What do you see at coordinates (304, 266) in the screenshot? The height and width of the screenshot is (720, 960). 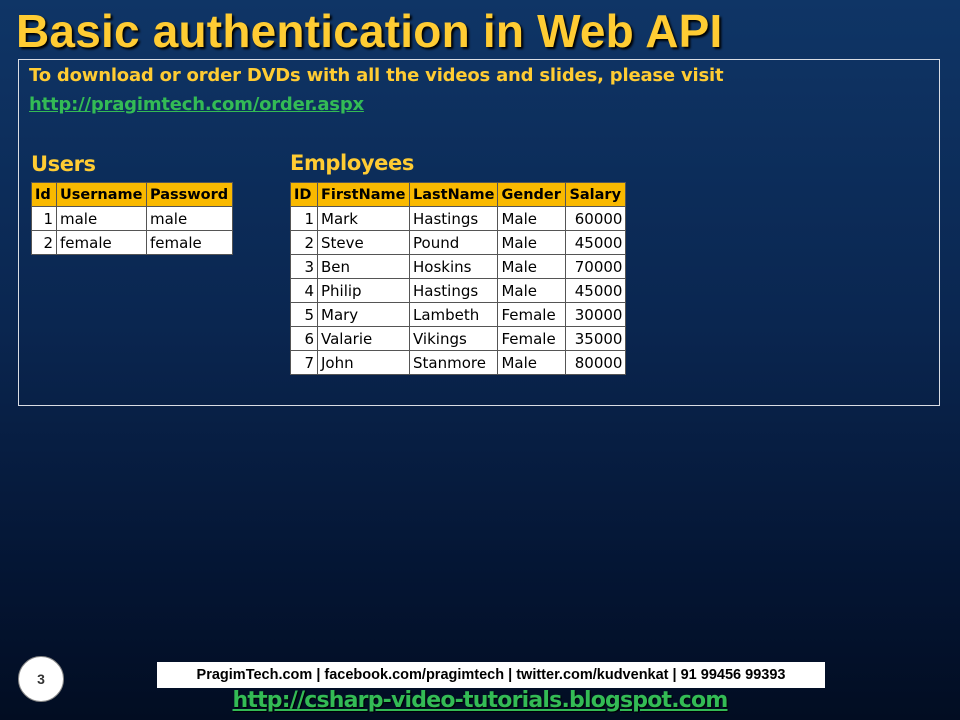 I see `table-cell: 3` at bounding box center [304, 266].